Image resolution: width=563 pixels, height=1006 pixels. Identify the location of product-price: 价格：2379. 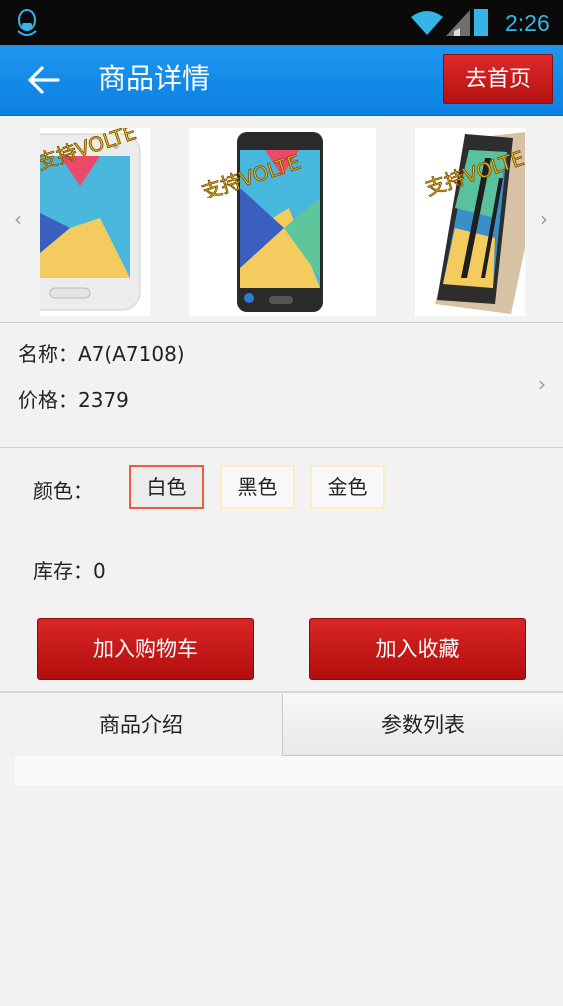
(73, 400).